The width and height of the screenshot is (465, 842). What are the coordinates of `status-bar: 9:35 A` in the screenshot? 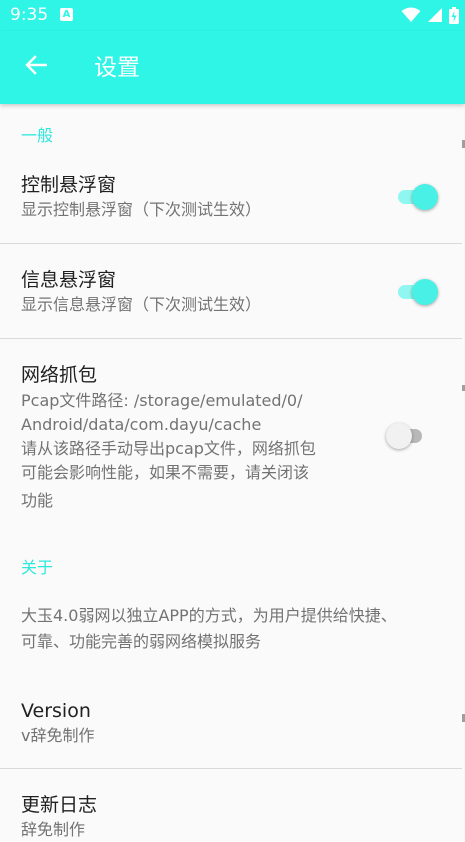 It's located at (232, 15).